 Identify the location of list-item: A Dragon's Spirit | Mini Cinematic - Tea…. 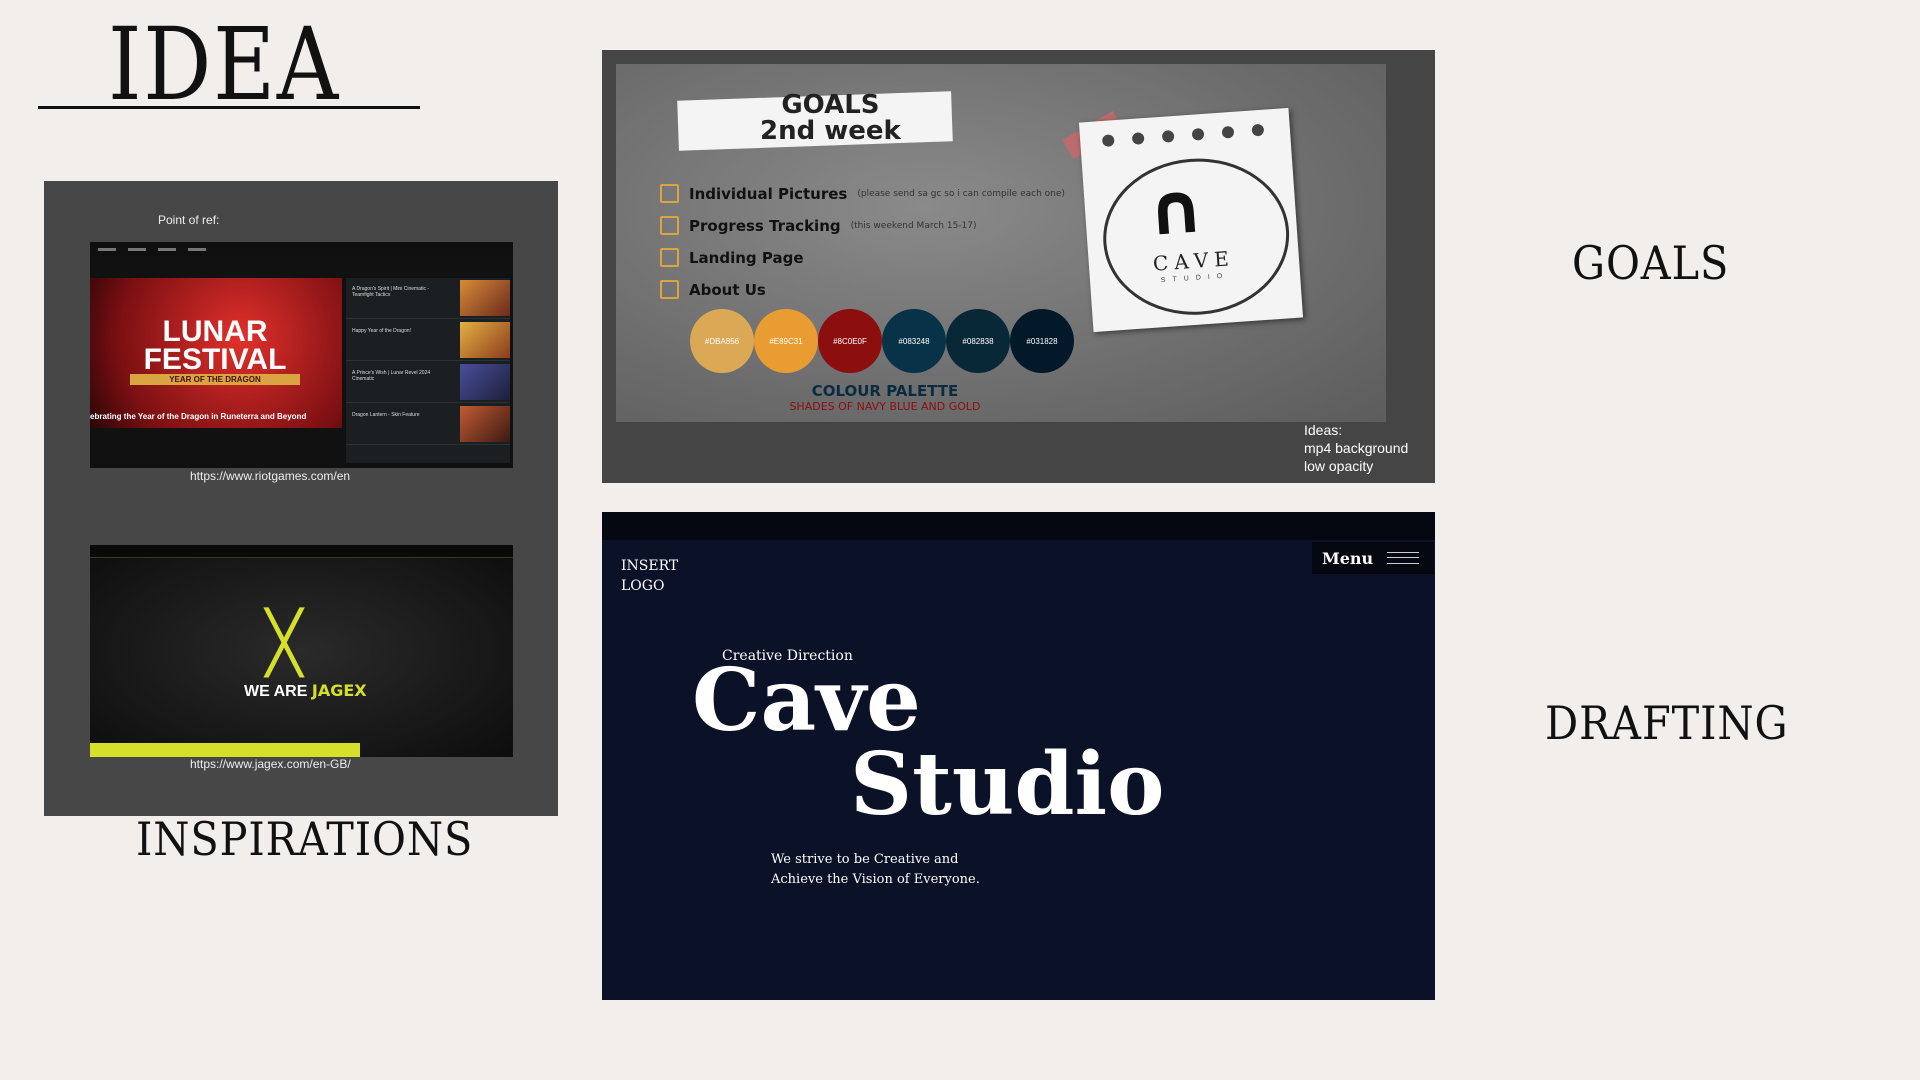
(428, 298).